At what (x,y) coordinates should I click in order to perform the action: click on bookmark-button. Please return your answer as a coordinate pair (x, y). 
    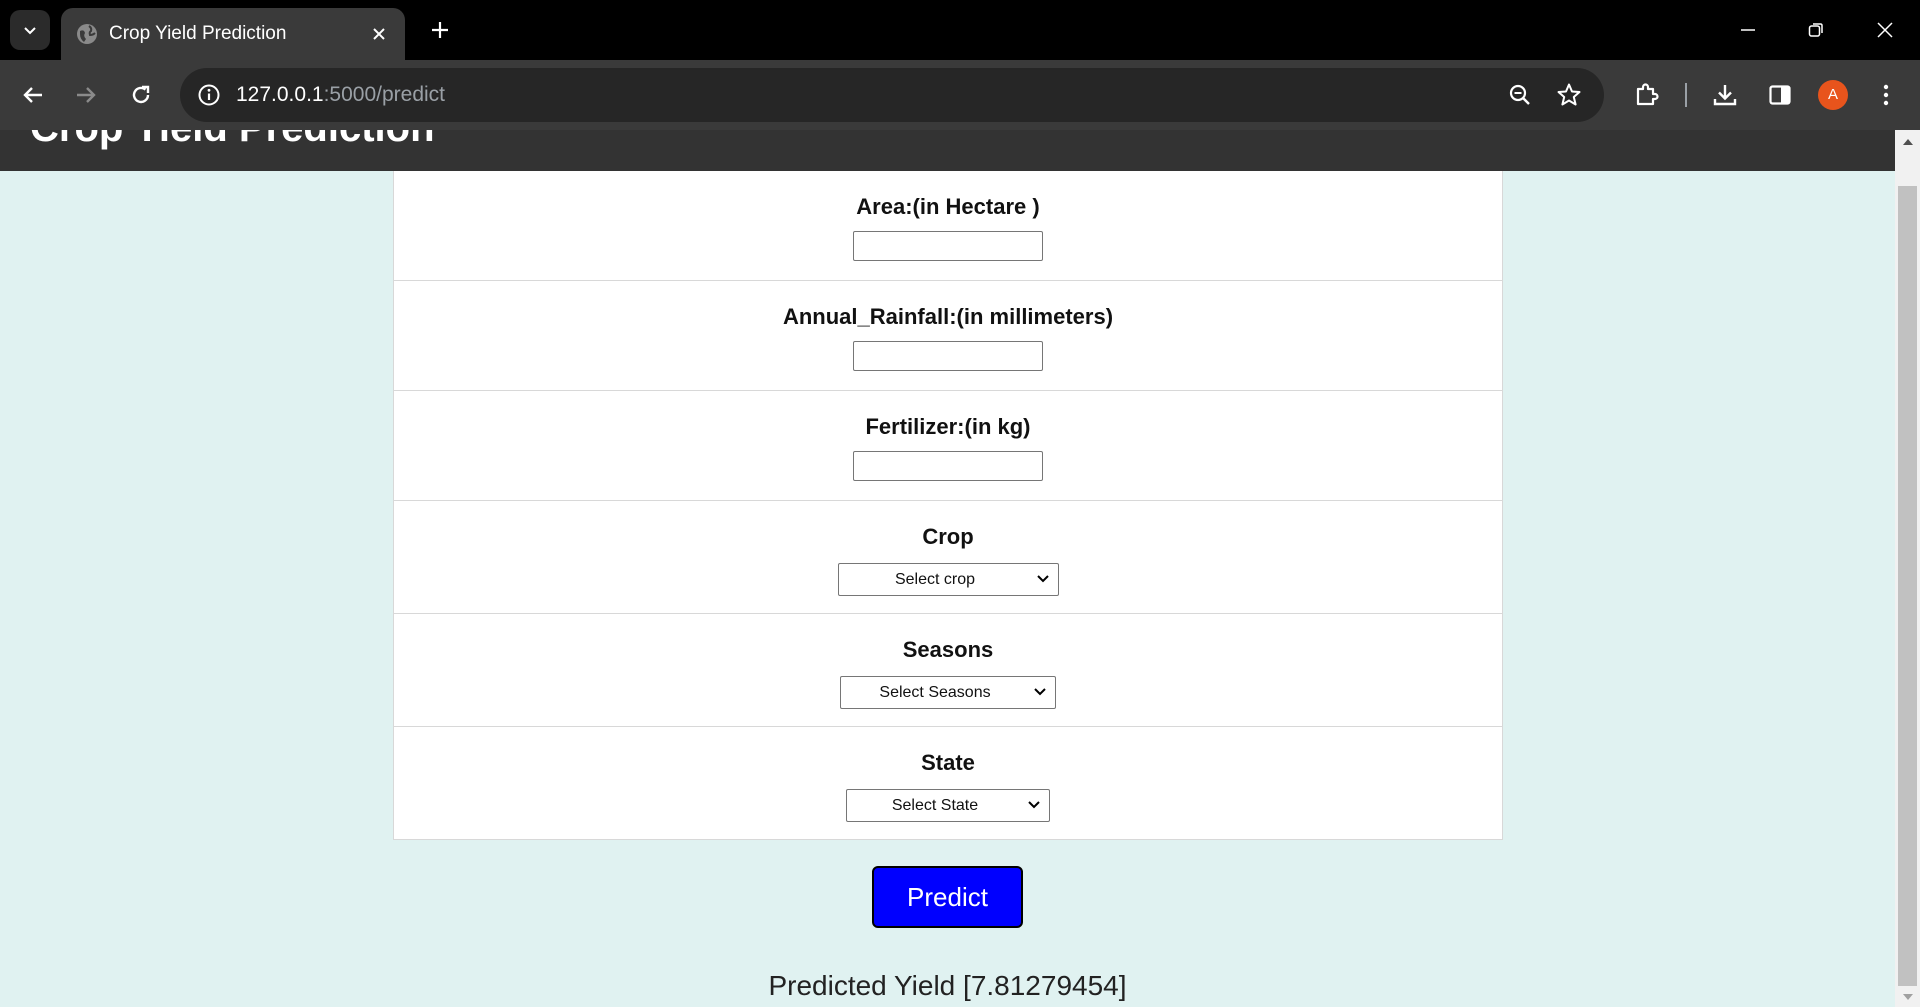
    Looking at the image, I should click on (1569, 95).